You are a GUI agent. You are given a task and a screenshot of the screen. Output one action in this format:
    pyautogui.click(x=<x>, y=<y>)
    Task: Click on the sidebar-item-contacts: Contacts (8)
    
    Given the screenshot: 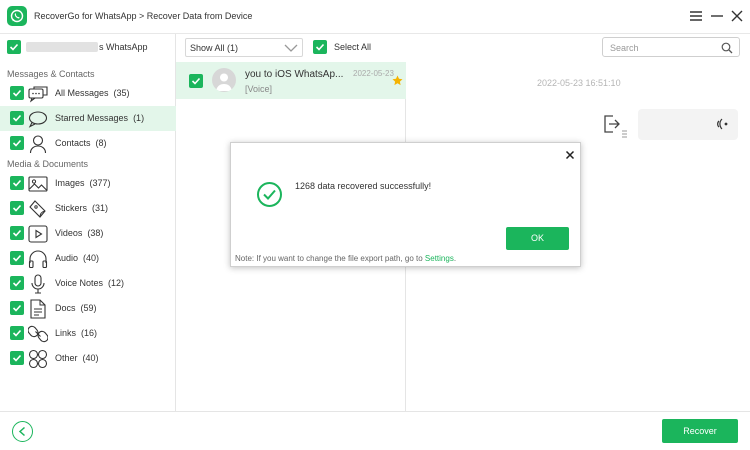 What is the action you would take?
    pyautogui.click(x=88, y=143)
    